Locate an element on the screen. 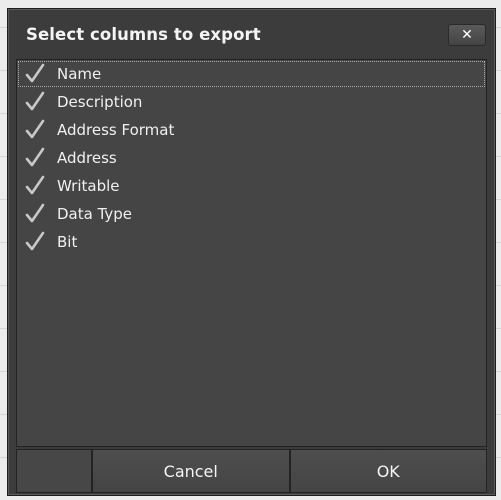 The width and height of the screenshot is (501, 500). column-label: Name is located at coordinates (79, 74).